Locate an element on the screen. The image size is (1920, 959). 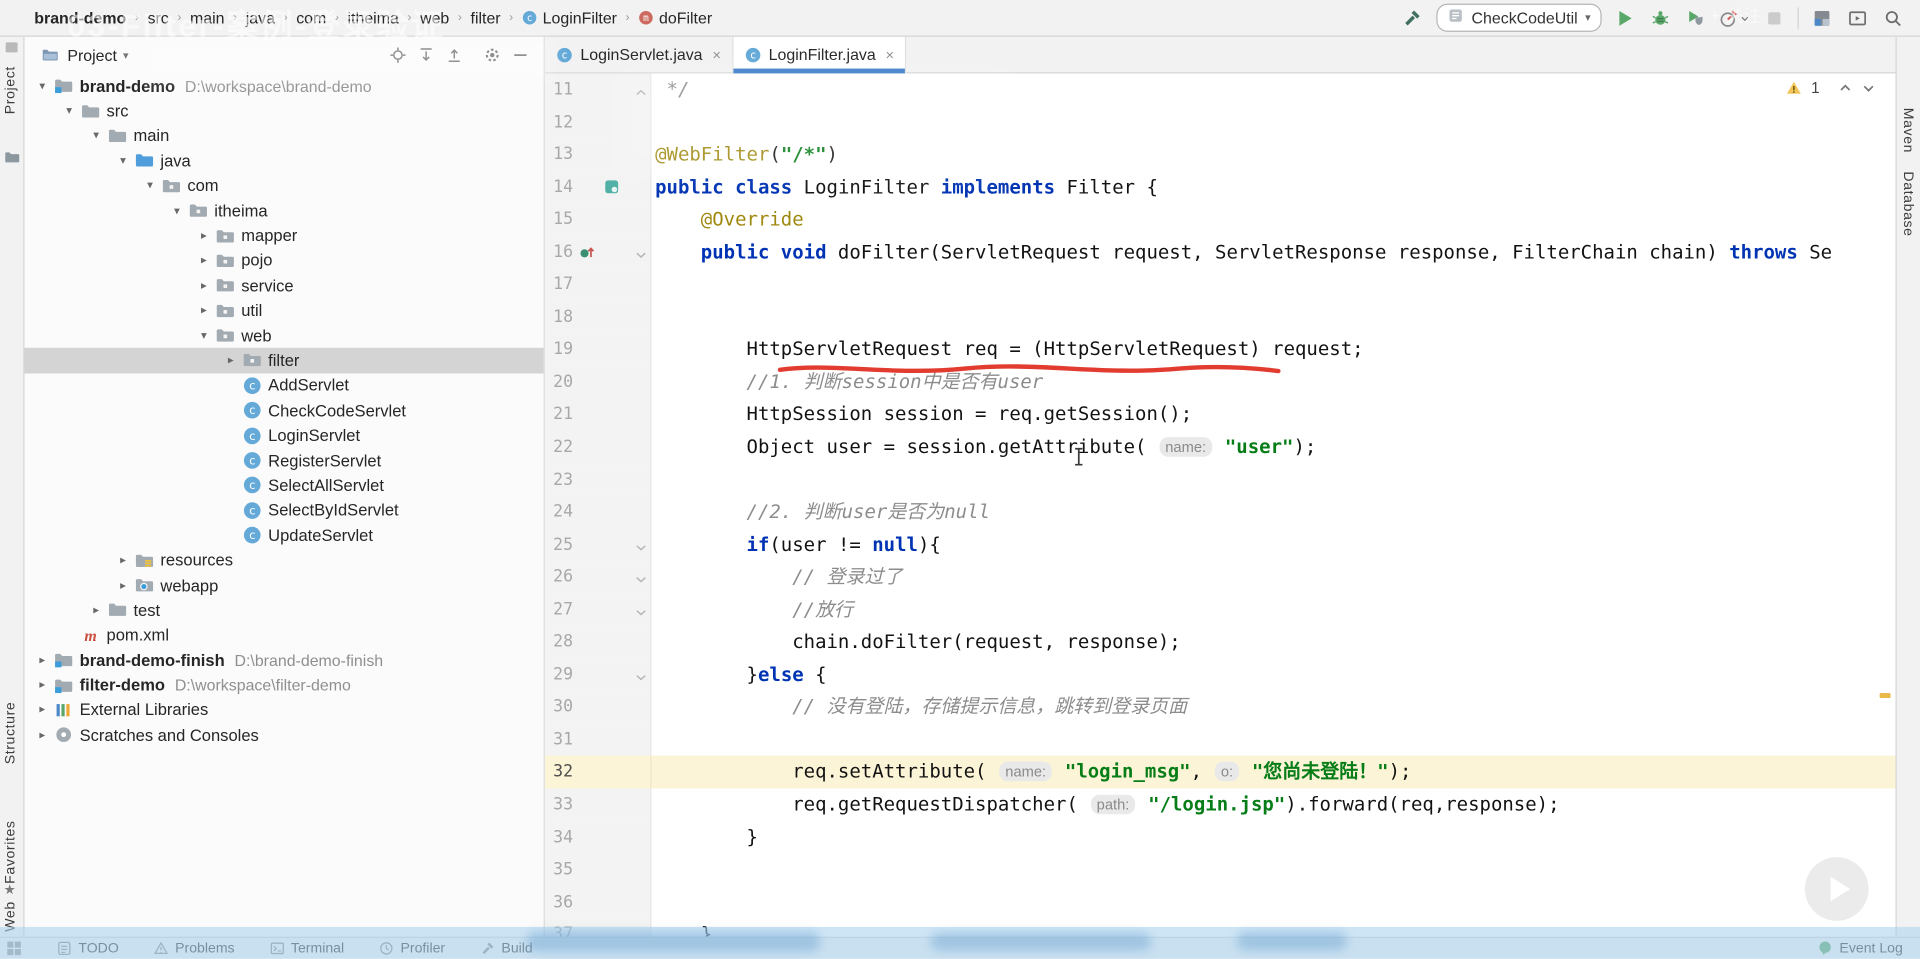
tree-item-webapp: ▸ webapp is located at coordinates (283, 585).